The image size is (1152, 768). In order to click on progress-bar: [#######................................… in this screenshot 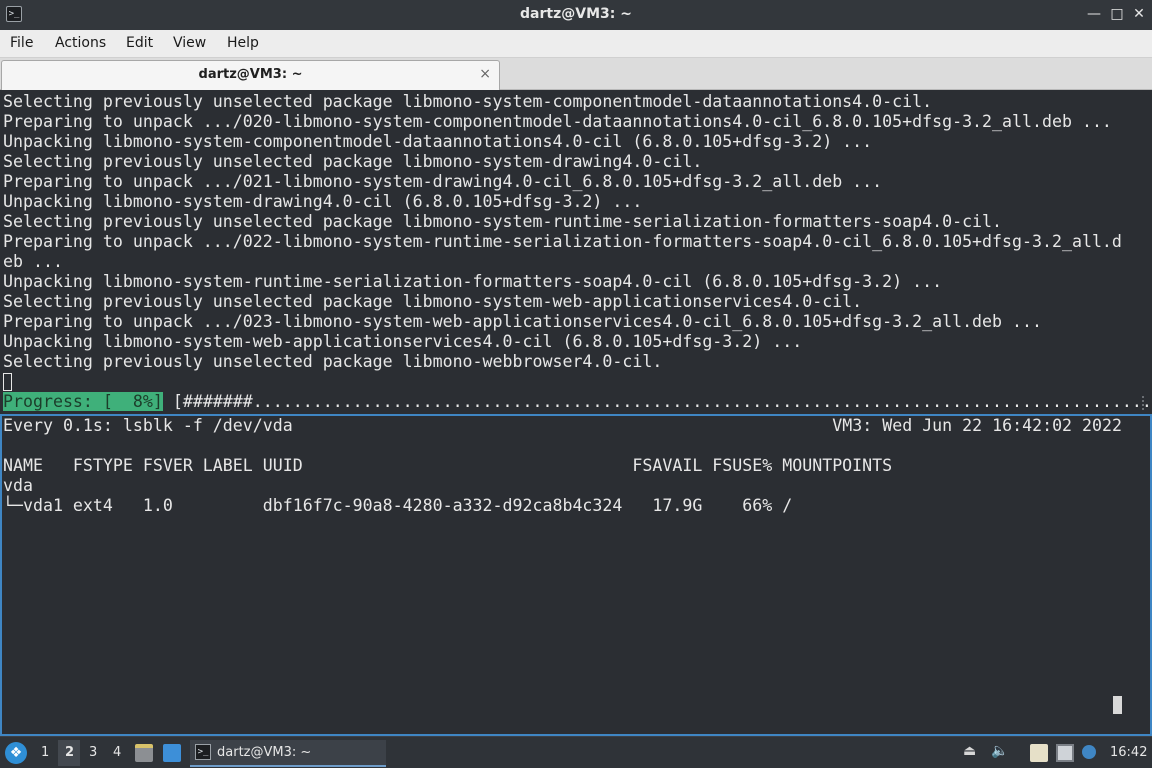, I will do `click(657, 401)`.